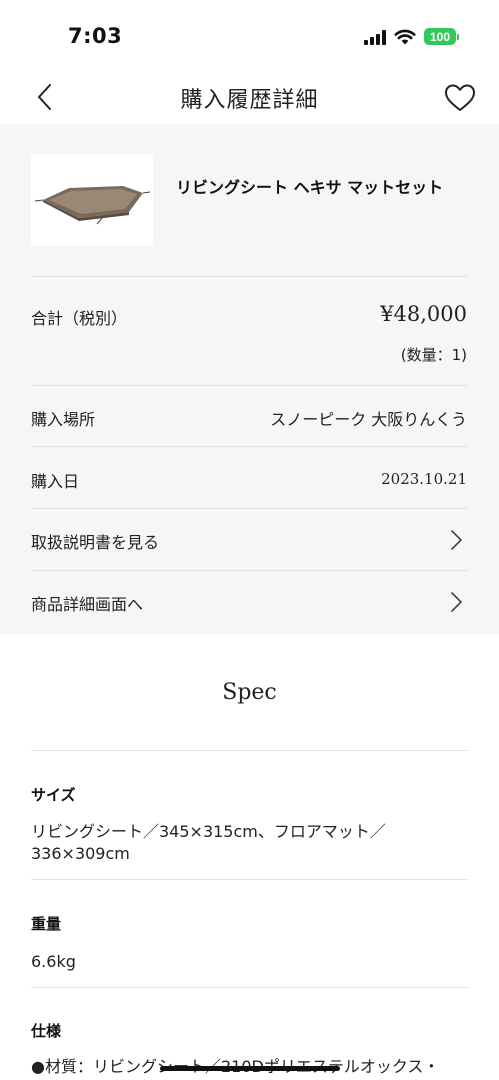  I want to click on product-name: リビングシート ヘキサ マットセット, so click(310, 187).